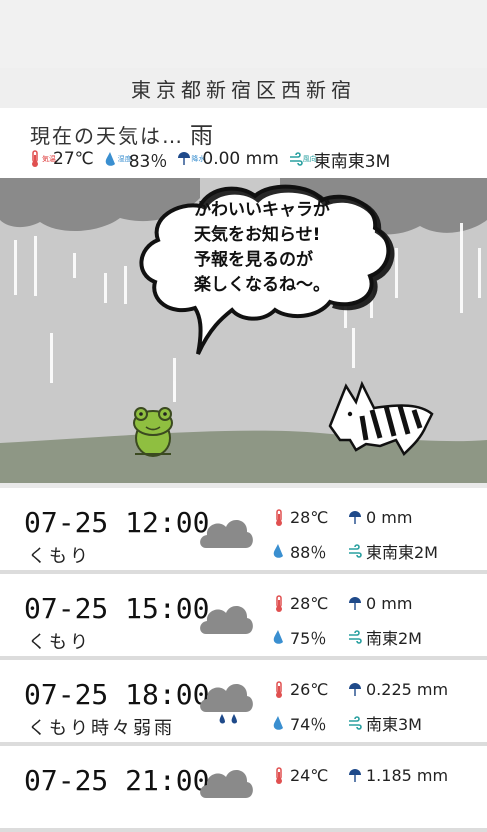 The image size is (487, 832). I want to click on forecast-time: 07-25 18:00, so click(117, 694).